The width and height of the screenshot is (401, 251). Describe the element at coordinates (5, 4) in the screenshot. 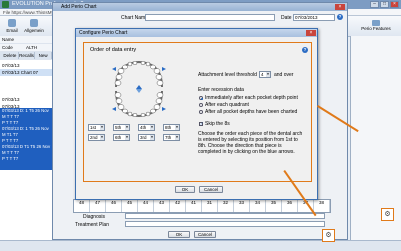

I see `app-logo-icon` at that location.